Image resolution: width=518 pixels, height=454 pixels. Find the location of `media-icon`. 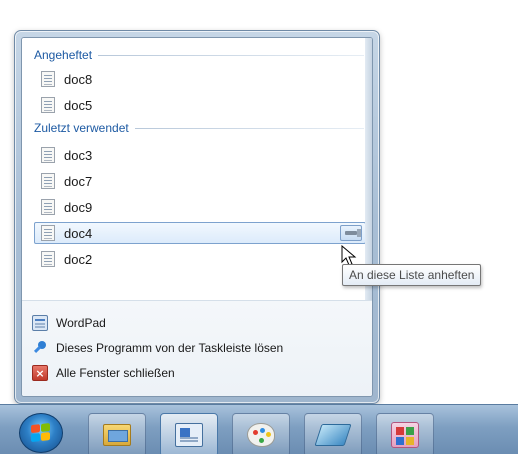

media-icon is located at coordinates (405, 435).